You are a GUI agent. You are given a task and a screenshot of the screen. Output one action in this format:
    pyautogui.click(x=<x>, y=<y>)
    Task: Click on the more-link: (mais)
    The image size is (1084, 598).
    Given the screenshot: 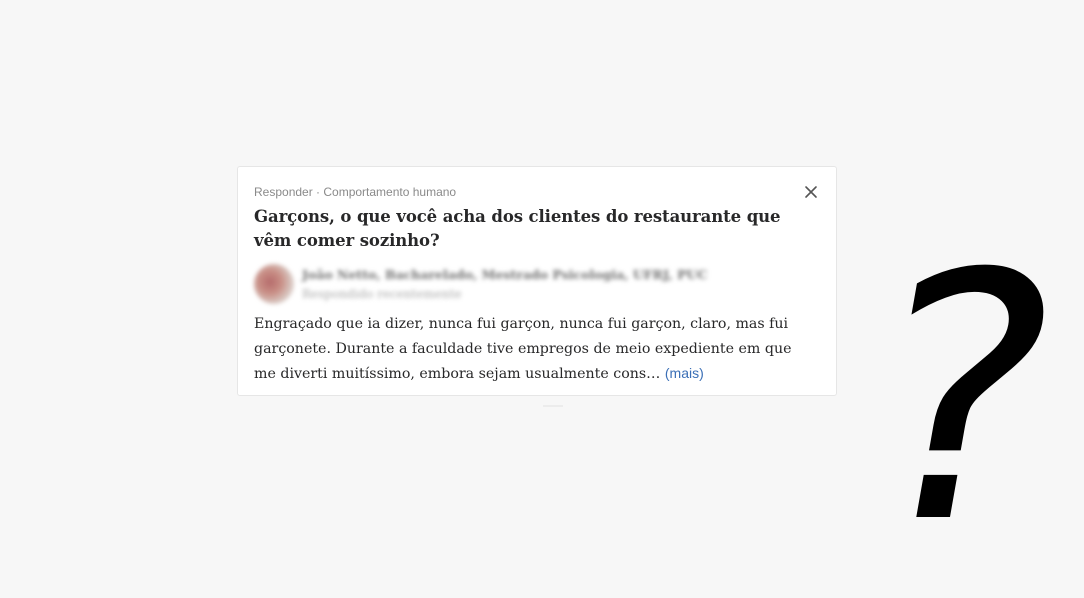 What is the action you would take?
    pyautogui.click(x=684, y=373)
    